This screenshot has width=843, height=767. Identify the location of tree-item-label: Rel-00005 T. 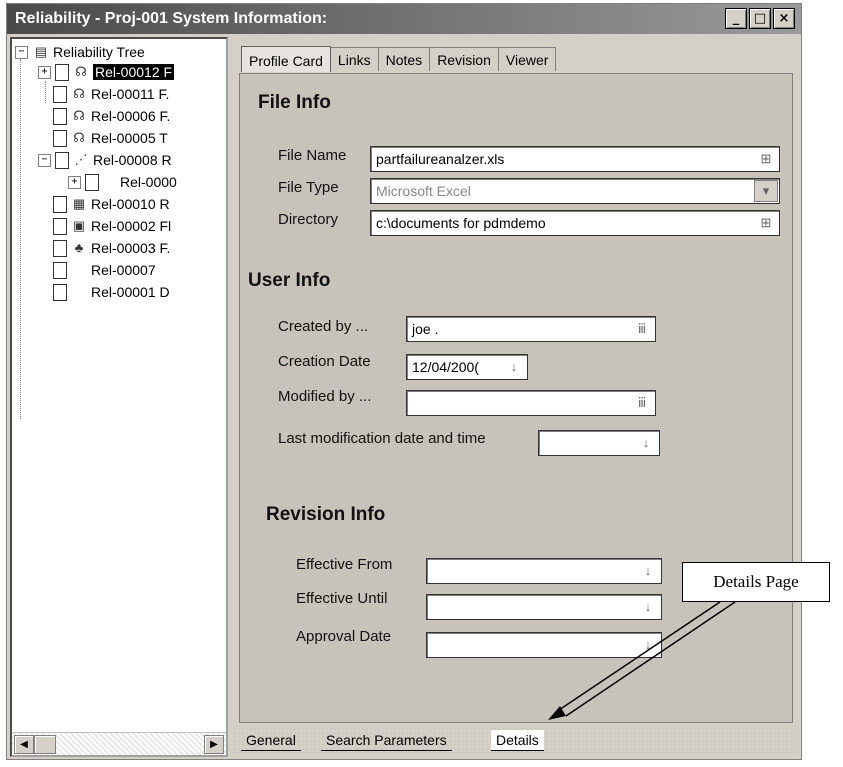
(129, 138).